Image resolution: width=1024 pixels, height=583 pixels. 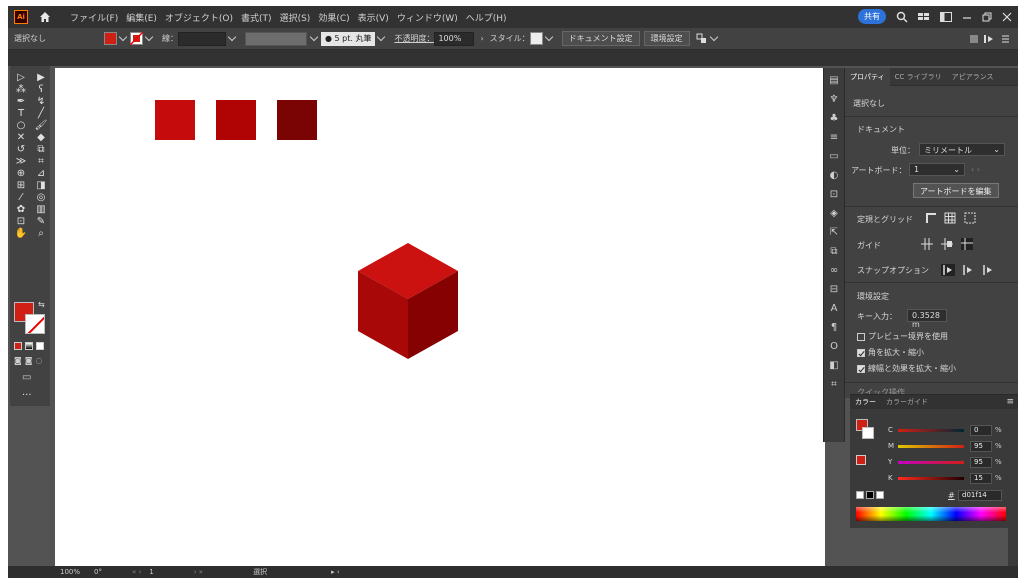 I want to click on transform-panel-icon: ⌗, so click(x=834, y=385).